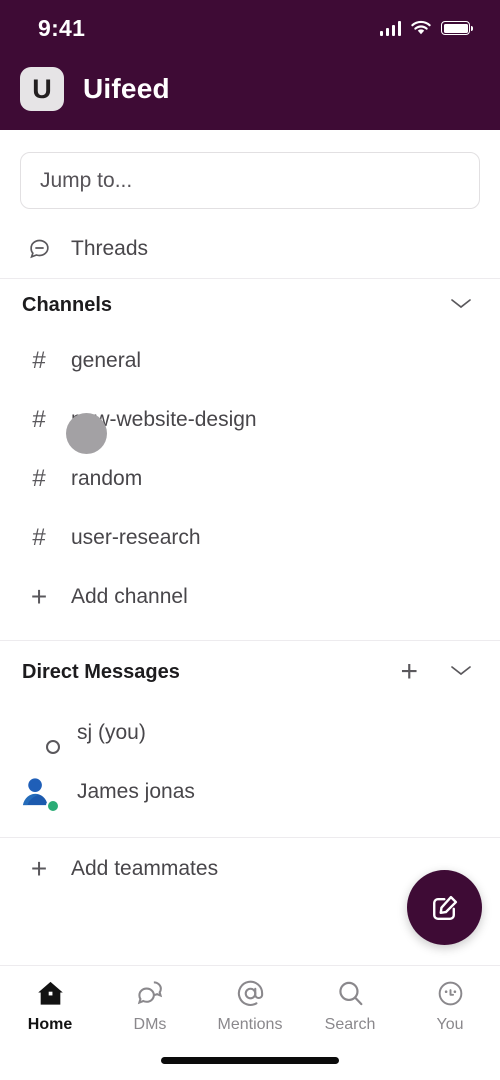  What do you see at coordinates (53, 806) in the screenshot?
I see `presence-online-indicator` at bounding box center [53, 806].